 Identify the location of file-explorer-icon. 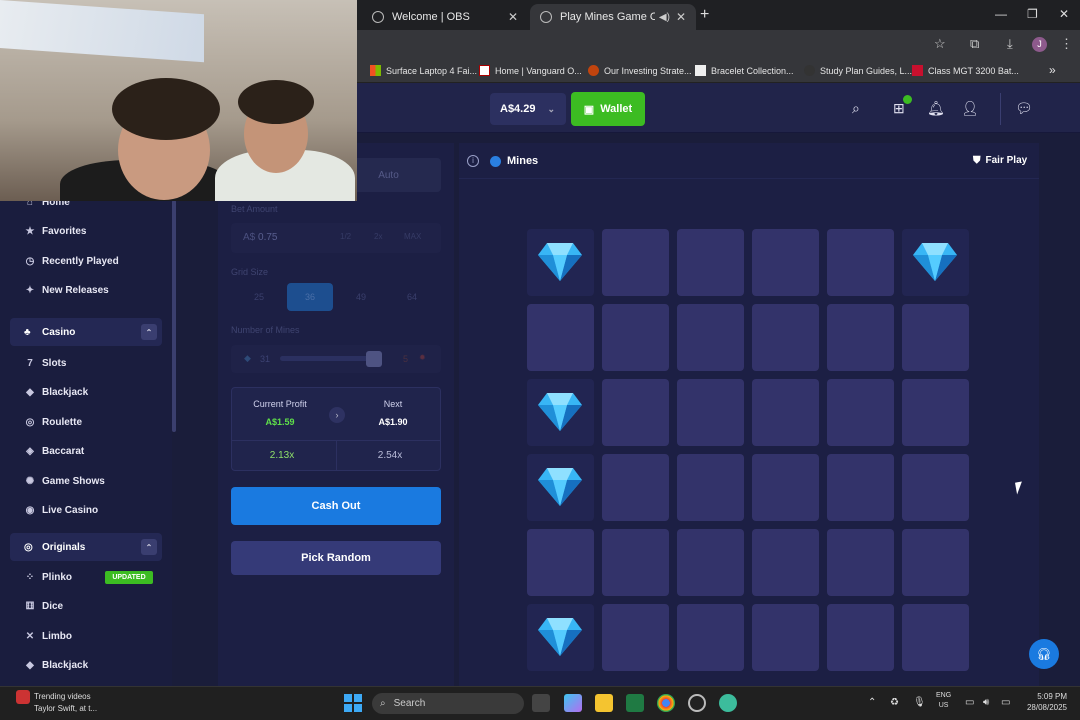
(604, 703).